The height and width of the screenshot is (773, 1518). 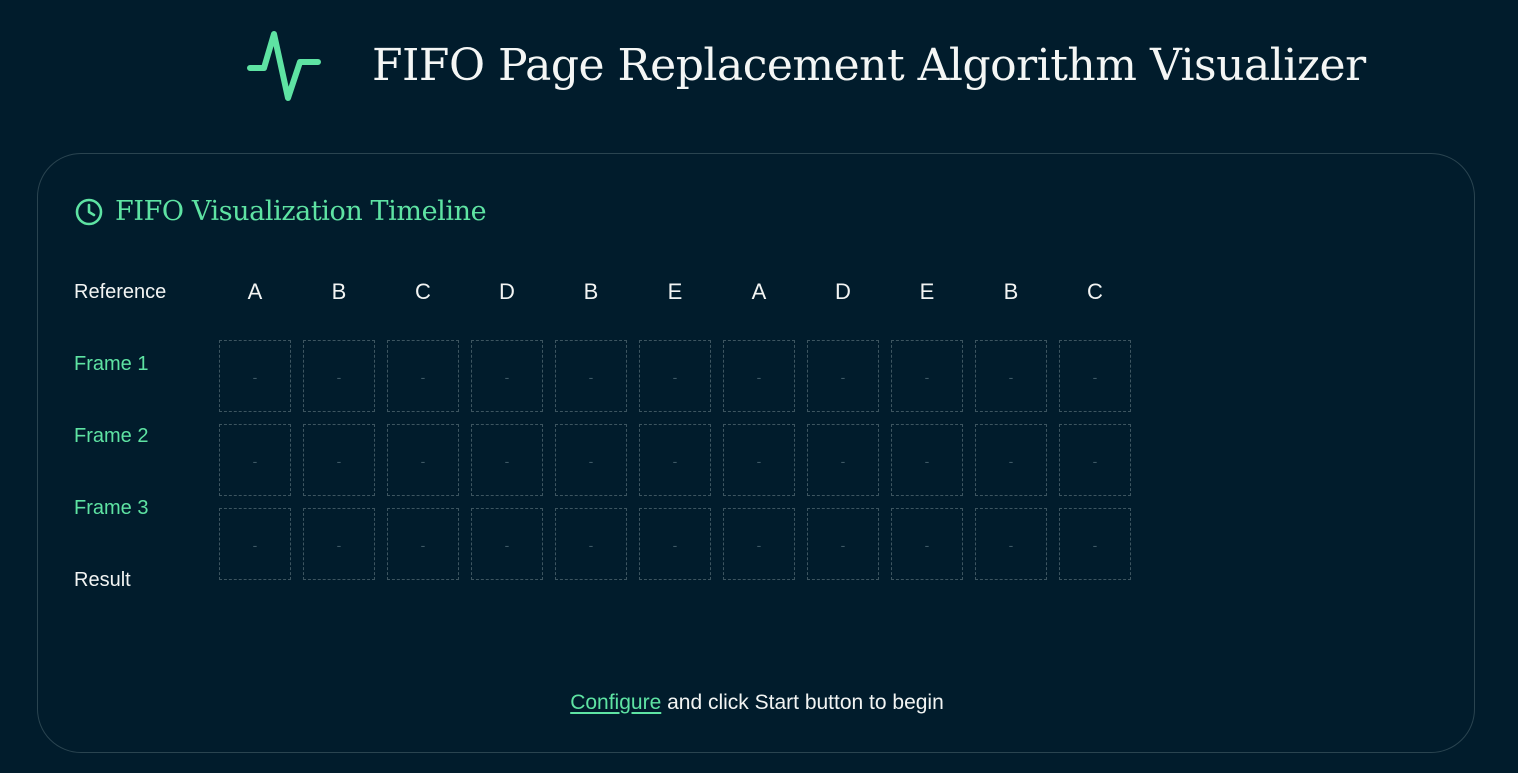 I want to click on clock-icon, so click(x=89, y=212).